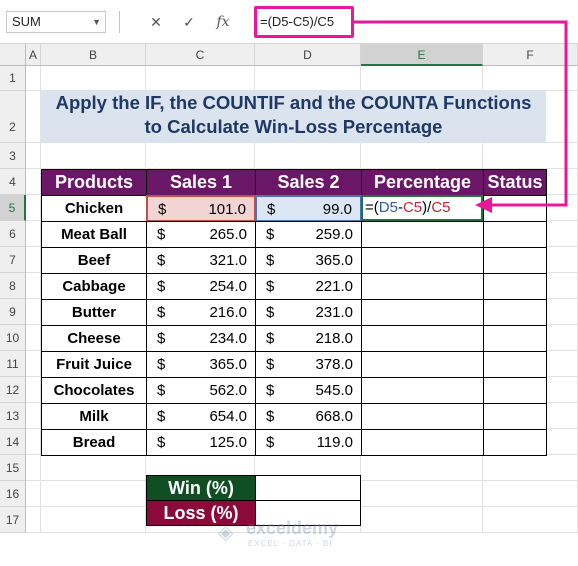 The height and width of the screenshot is (566, 578). Describe the element at coordinates (422, 208) in the screenshot. I see `active-cell-e5: =(D5-C5)/C5` at that location.